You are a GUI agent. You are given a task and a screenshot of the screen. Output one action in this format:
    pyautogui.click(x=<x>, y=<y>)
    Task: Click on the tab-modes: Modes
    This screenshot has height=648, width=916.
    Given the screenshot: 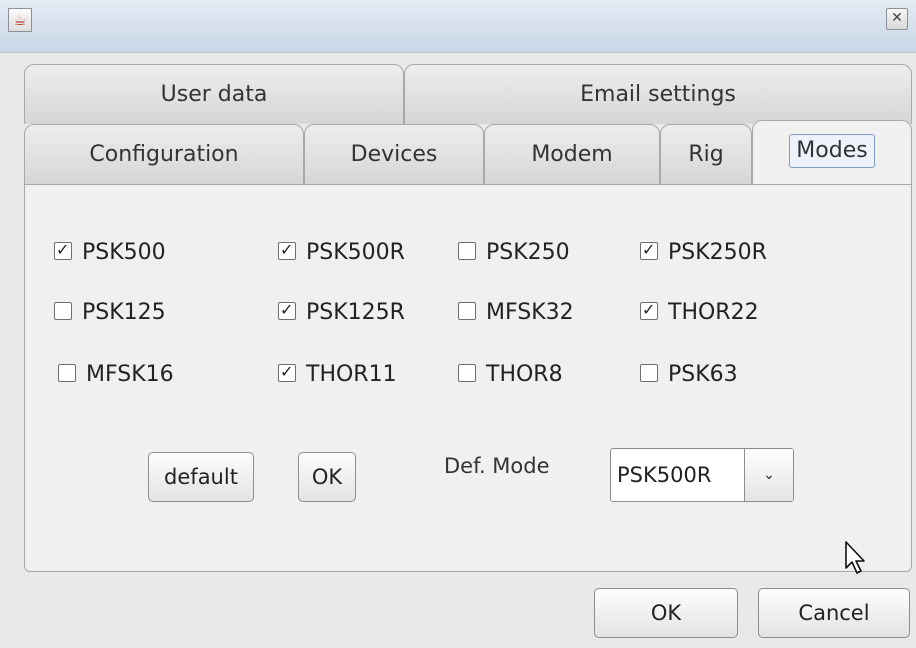 What is the action you would take?
    pyautogui.click(x=832, y=152)
    